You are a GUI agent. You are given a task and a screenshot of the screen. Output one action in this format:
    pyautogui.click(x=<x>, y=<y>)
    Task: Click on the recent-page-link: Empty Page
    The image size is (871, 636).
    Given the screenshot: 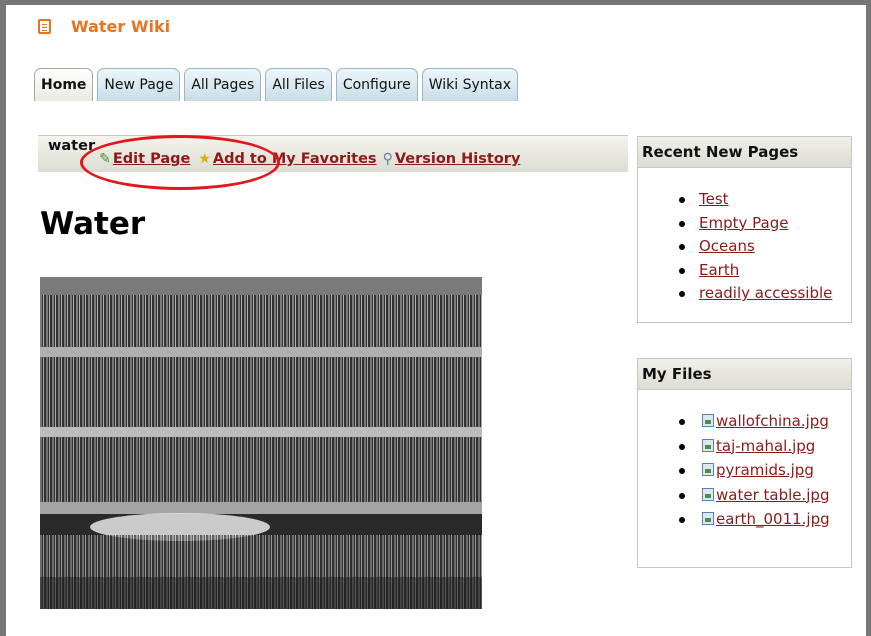 What is the action you would take?
    pyautogui.click(x=743, y=223)
    